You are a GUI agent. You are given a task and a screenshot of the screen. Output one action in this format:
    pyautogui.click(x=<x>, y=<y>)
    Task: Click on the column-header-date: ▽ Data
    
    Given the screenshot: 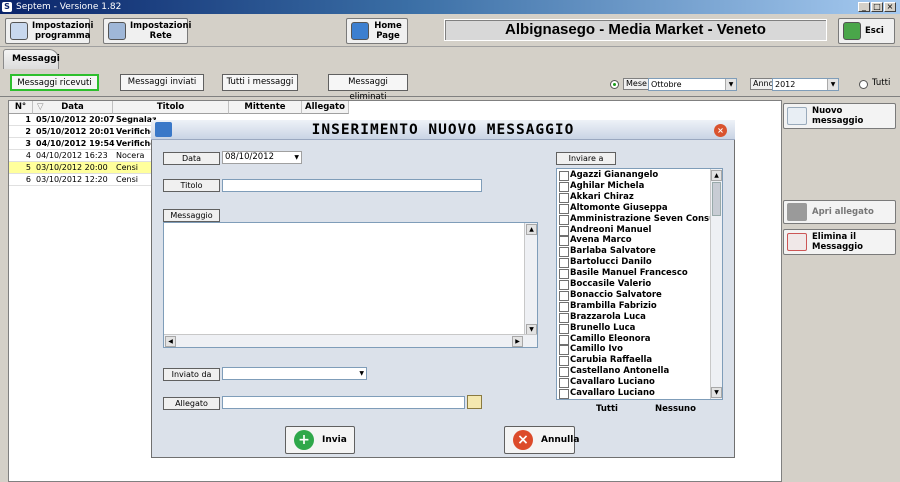 What is the action you would take?
    pyautogui.click(x=73, y=107)
    